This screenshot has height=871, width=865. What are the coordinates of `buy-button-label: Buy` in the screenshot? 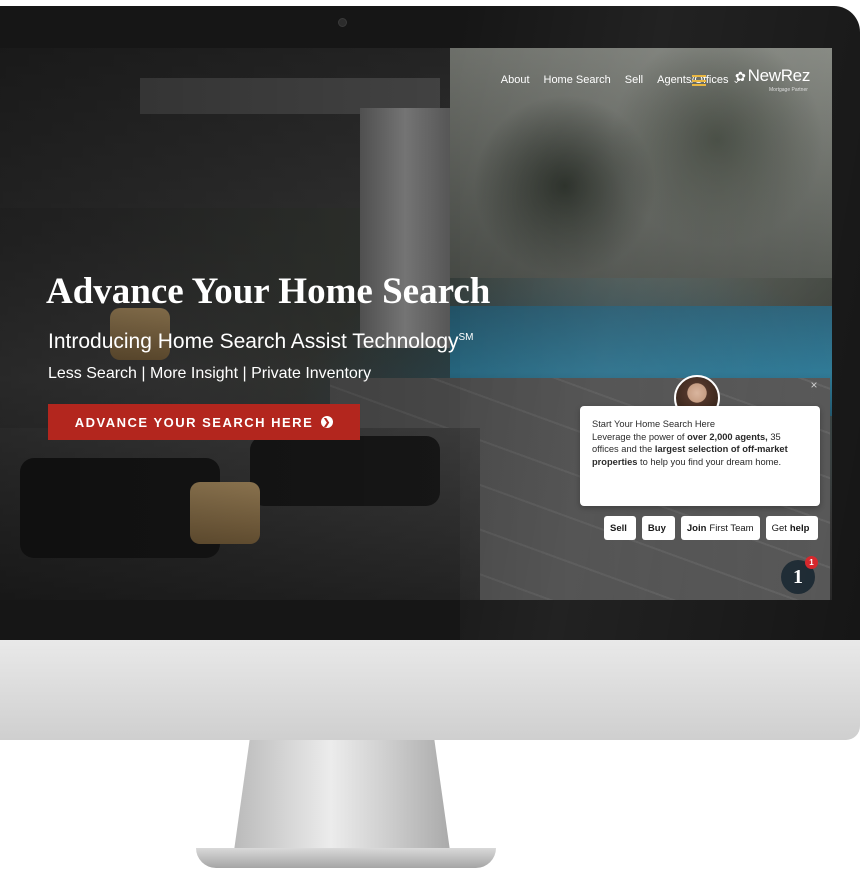 It's located at (656, 528).